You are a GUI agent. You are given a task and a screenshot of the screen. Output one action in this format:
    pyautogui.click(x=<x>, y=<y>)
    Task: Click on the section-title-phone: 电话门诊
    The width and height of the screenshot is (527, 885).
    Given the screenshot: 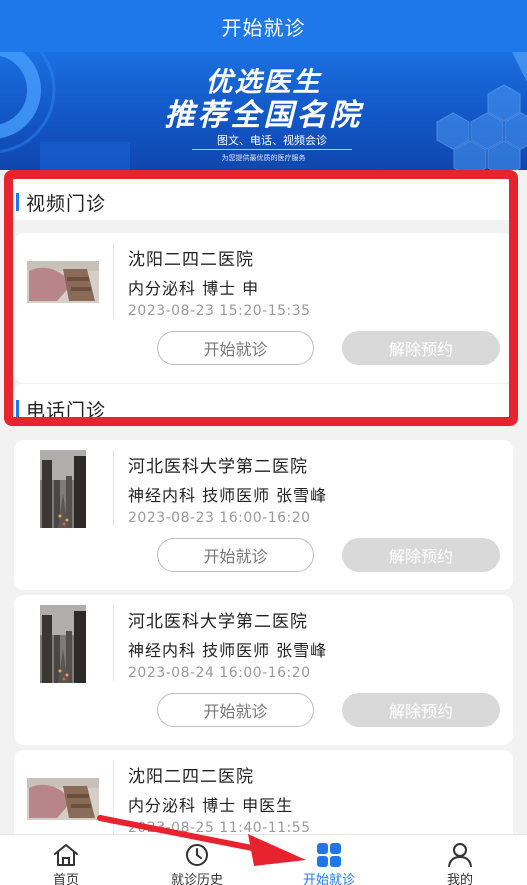 What is the action you would take?
    pyautogui.click(x=61, y=409)
    